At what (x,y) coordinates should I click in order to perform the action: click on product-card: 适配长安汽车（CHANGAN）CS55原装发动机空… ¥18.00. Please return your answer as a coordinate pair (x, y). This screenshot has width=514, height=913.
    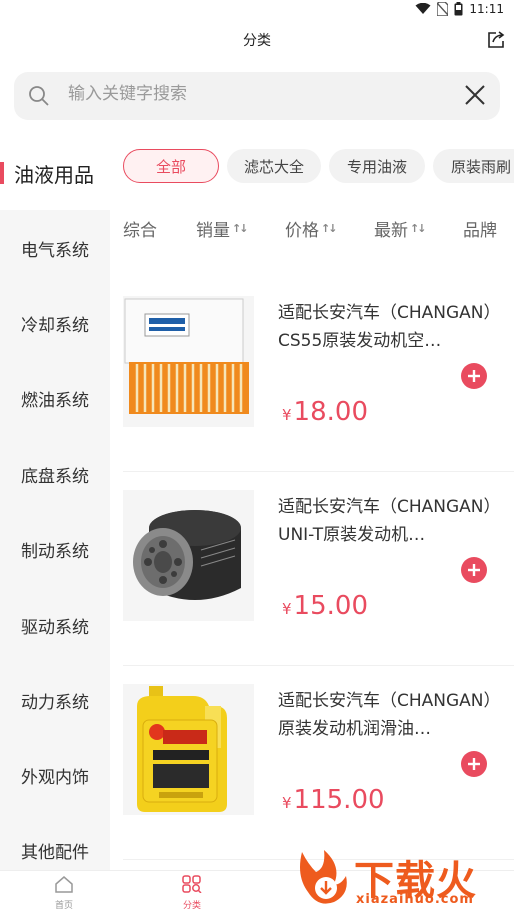
    Looking at the image, I should click on (318, 384).